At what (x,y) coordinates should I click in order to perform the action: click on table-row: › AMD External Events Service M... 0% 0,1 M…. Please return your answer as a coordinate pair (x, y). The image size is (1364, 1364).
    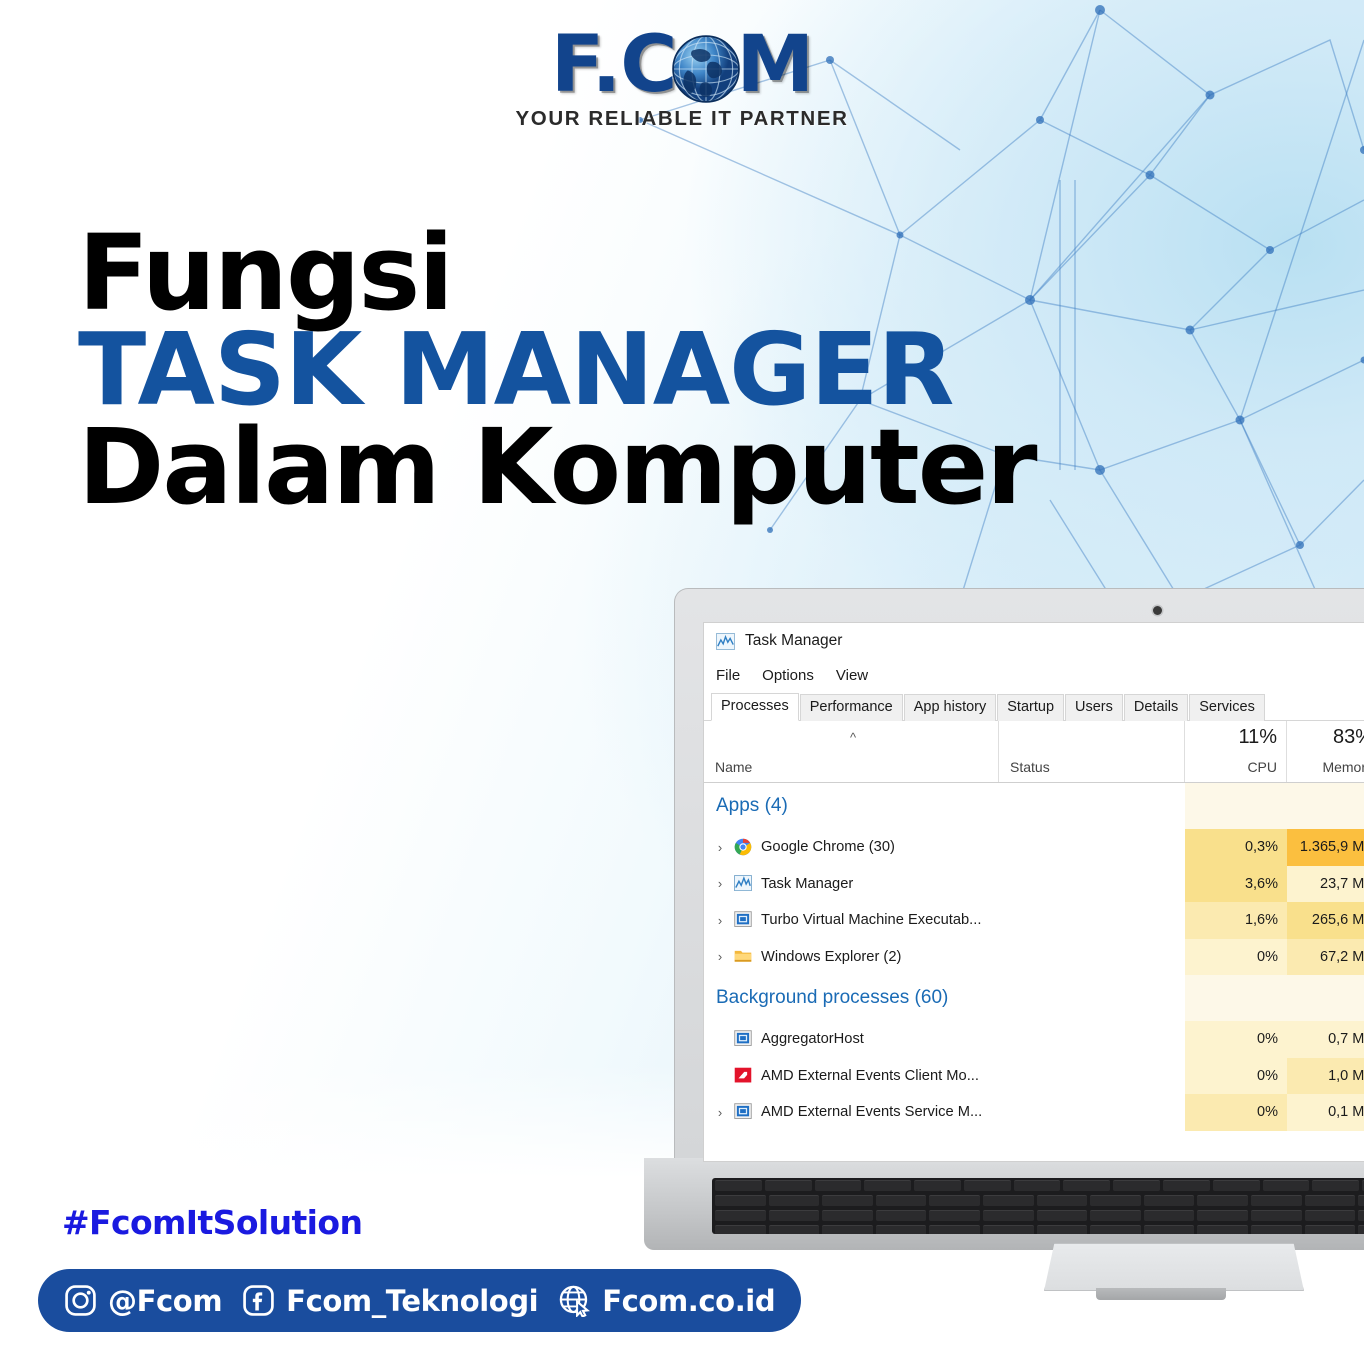
    Looking at the image, I should click on (1034, 1112).